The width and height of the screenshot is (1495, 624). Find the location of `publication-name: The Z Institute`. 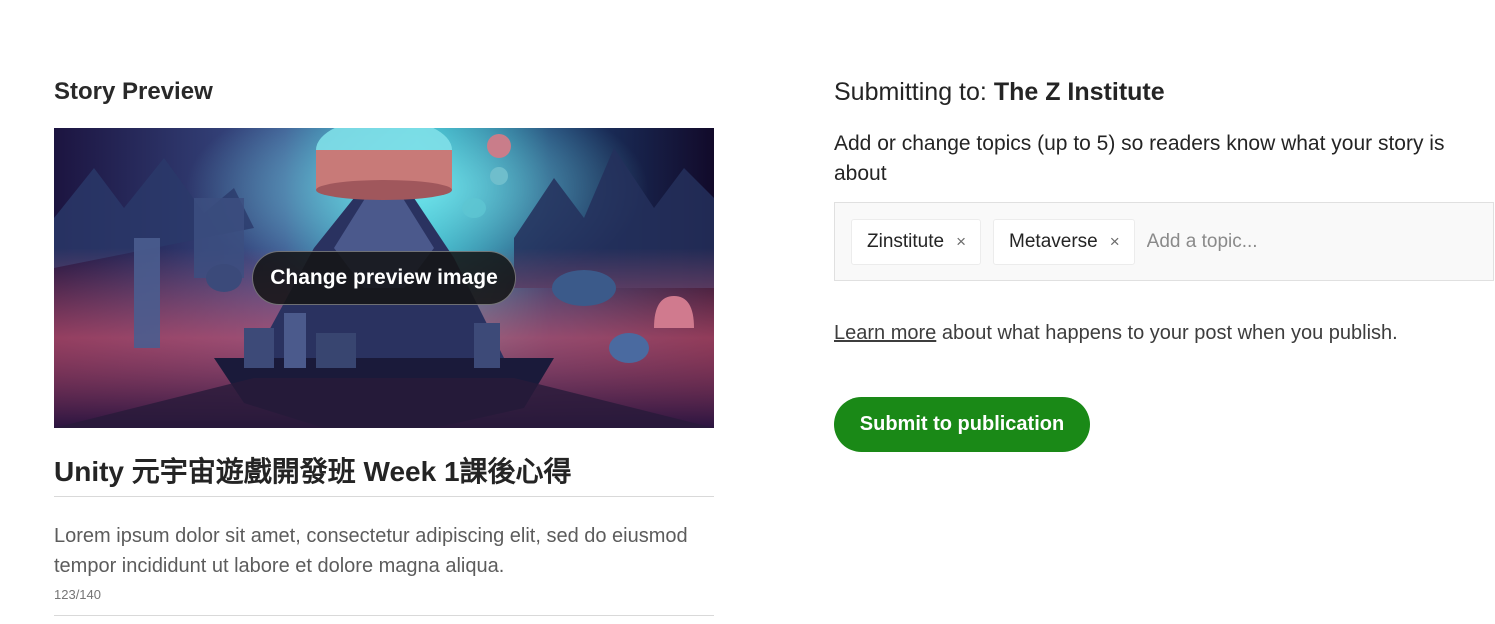

publication-name: The Z Institute is located at coordinates (1079, 92).